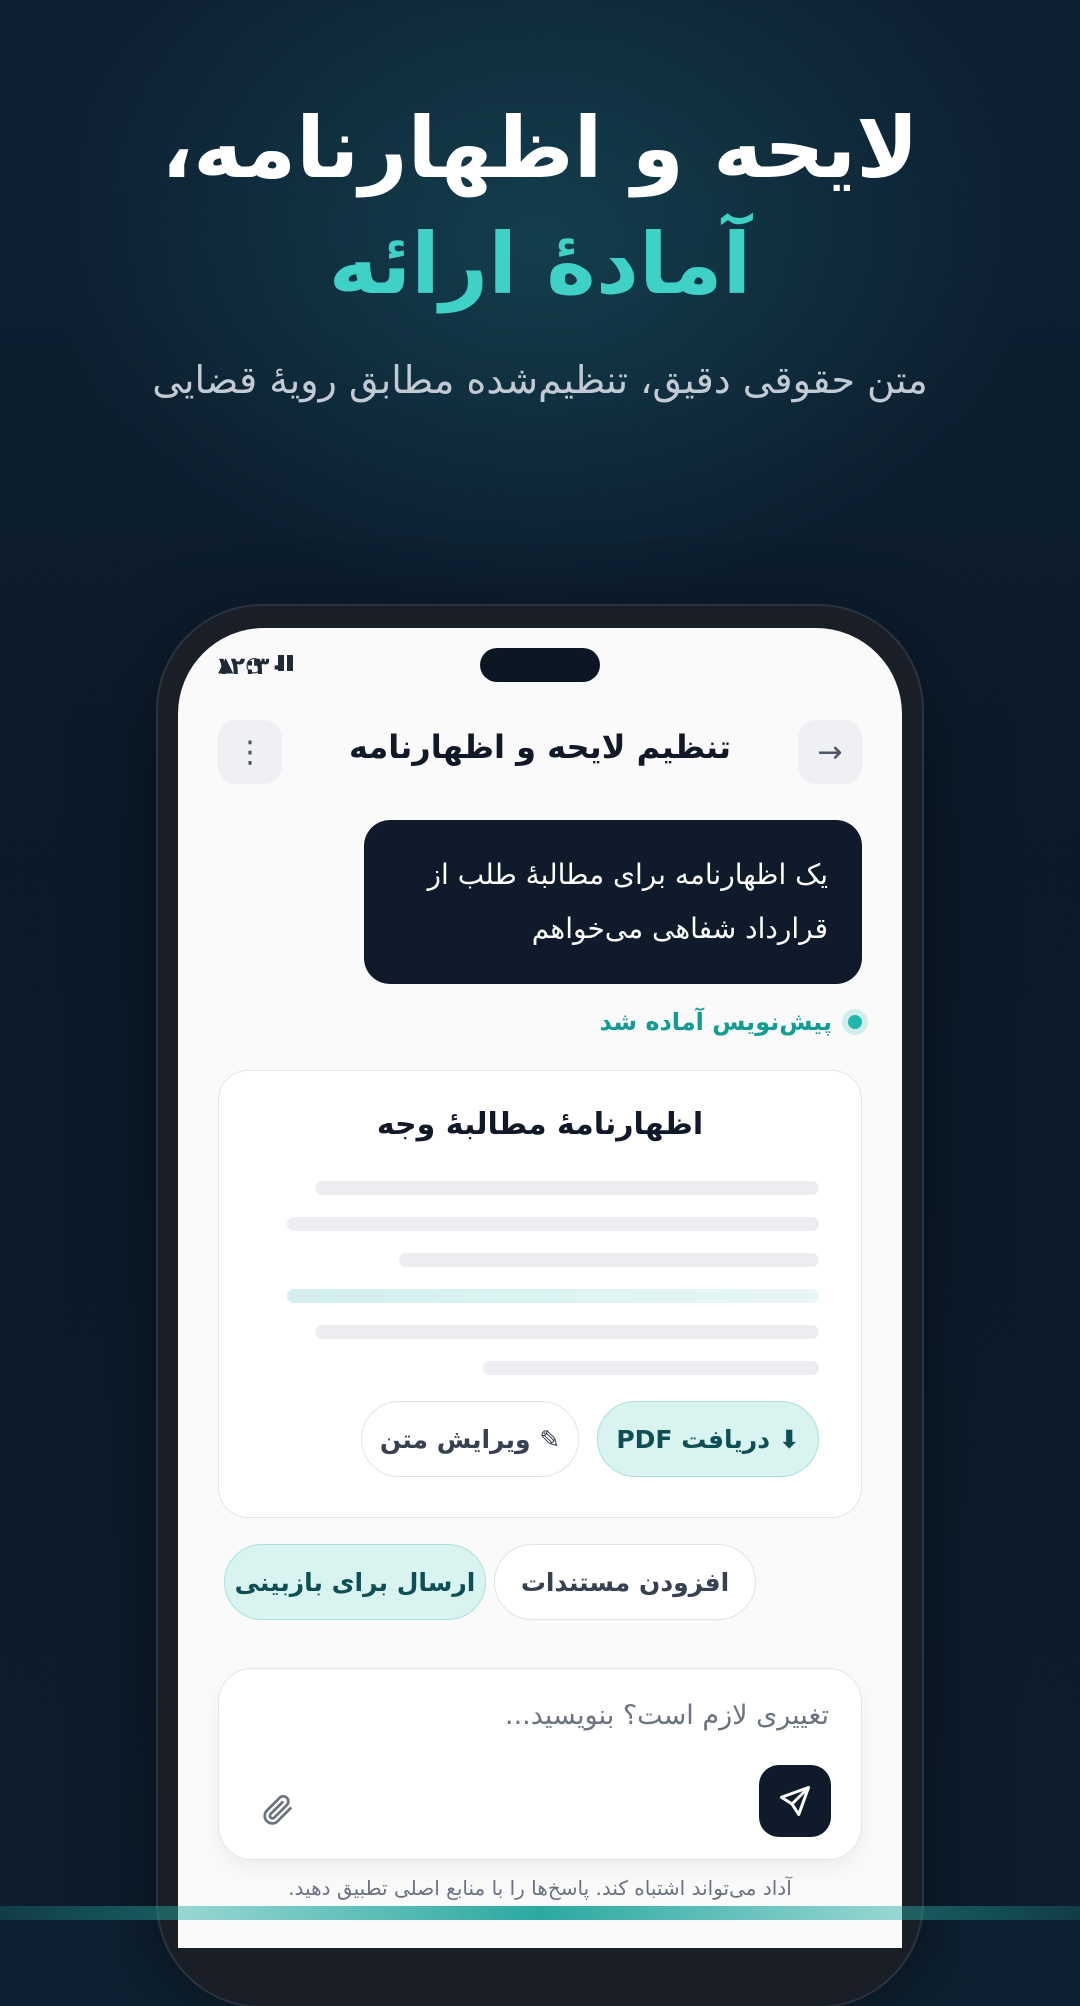 The width and height of the screenshot is (1080, 2006). Describe the element at coordinates (553, 1296) in the screenshot. I see `text-line-highlight` at that location.